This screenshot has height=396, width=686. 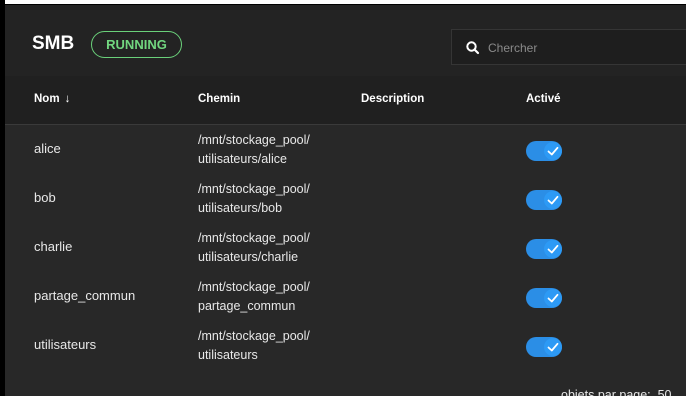 I want to click on share-path: /mnt/stockage_pool/ utilisateurs/bob, so click(x=254, y=199).